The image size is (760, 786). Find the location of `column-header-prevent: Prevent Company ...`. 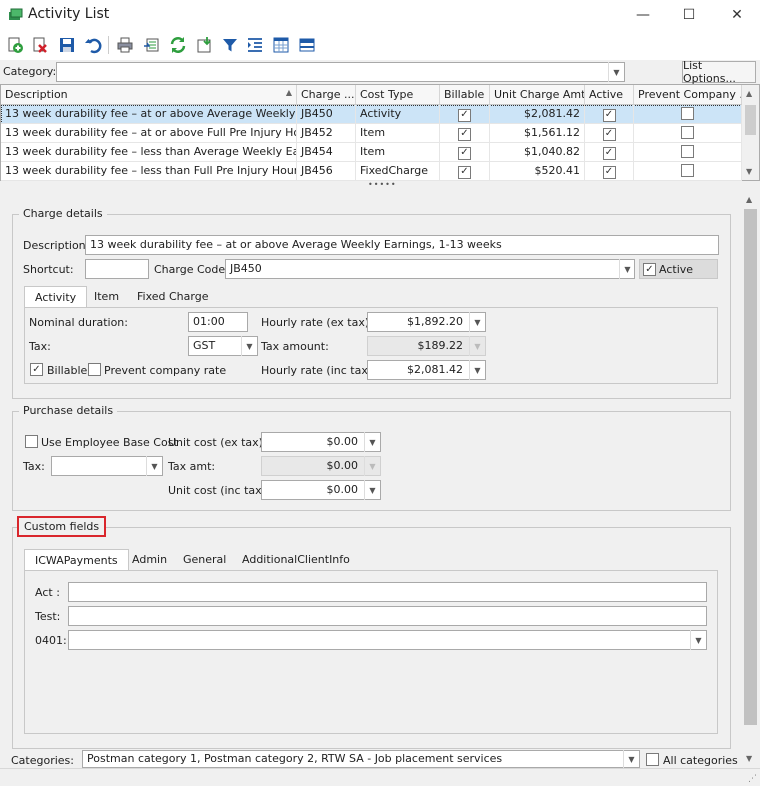

column-header-prevent: Prevent Company ... is located at coordinates (688, 95).